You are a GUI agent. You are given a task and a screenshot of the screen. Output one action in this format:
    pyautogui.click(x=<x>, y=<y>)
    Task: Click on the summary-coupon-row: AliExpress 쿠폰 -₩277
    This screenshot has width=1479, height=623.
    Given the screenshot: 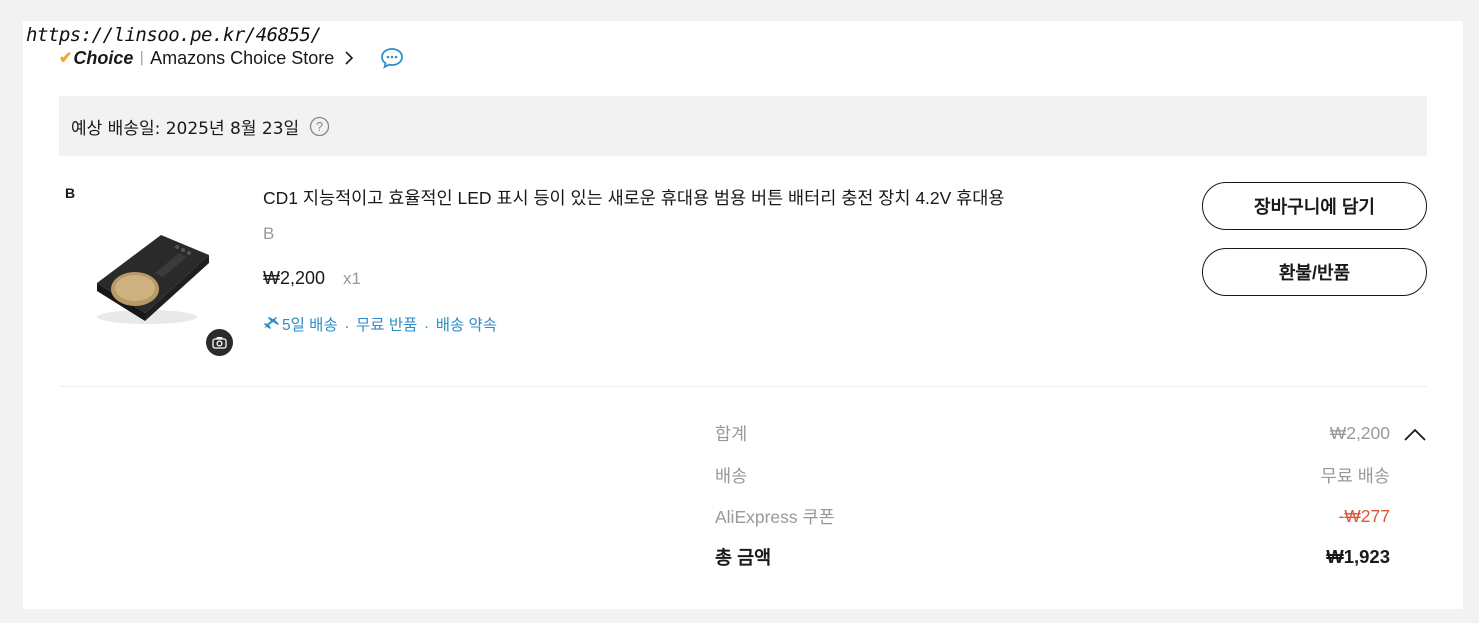 What is the action you would take?
    pyautogui.click(x=1052, y=516)
    